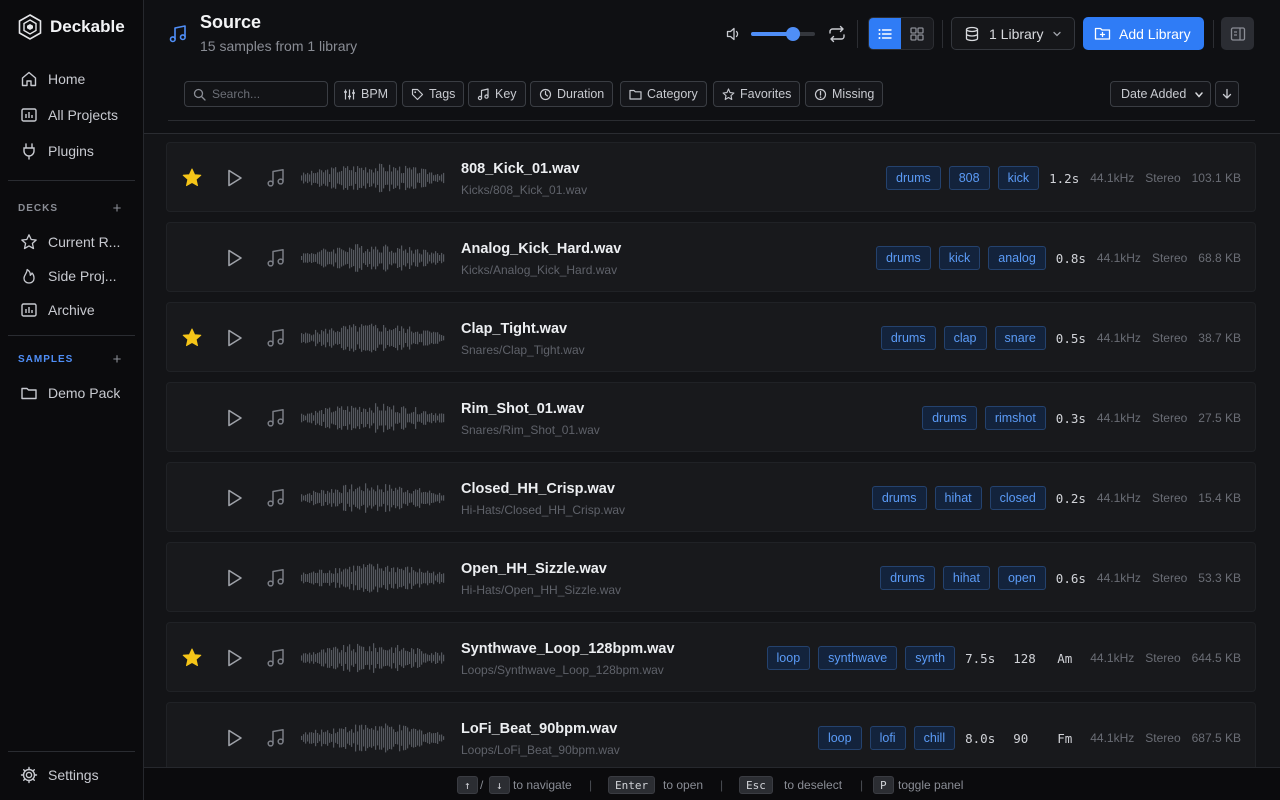 This screenshot has height=800, width=1280. I want to click on nav-settings: Settings, so click(72, 775).